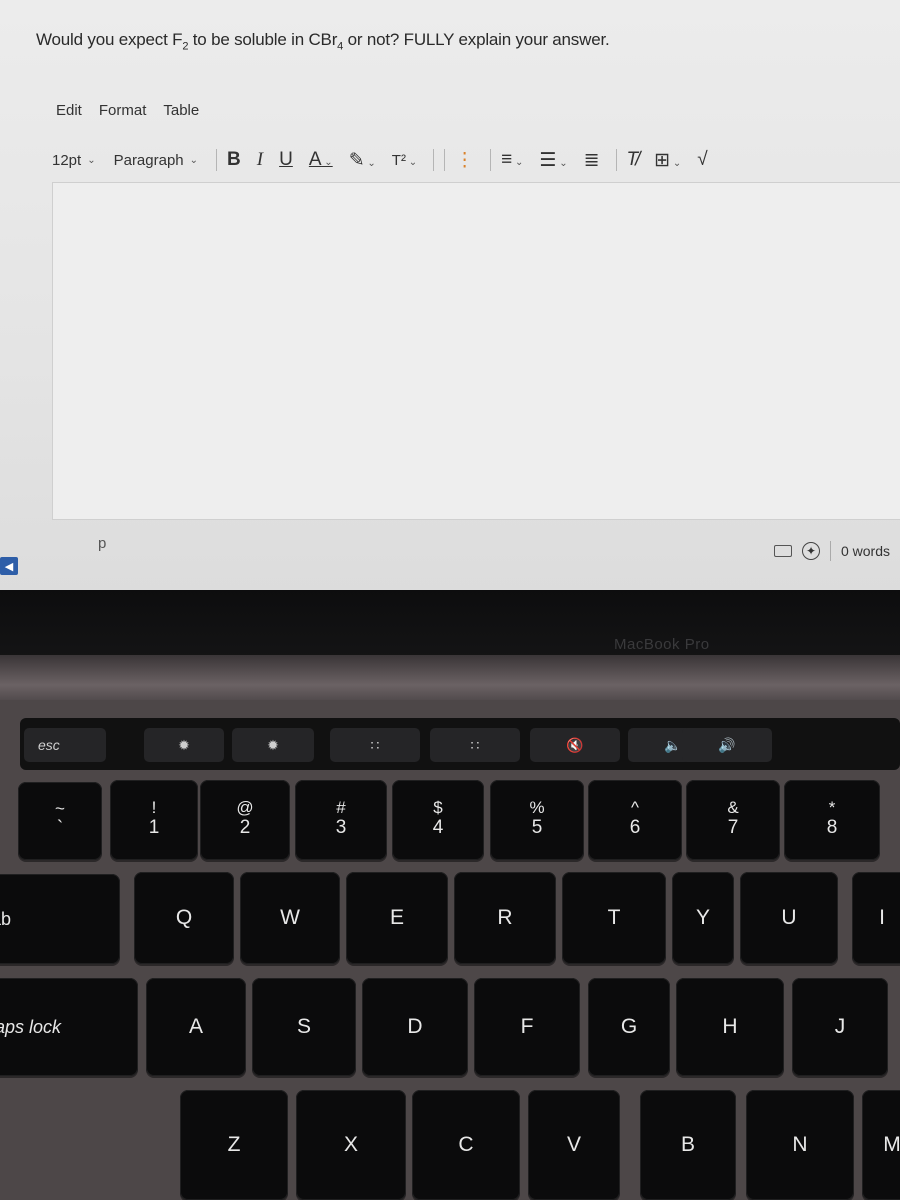 This screenshot has width=900, height=1200. Describe the element at coordinates (438, 820) in the screenshot. I see `key-4: $4` at that location.